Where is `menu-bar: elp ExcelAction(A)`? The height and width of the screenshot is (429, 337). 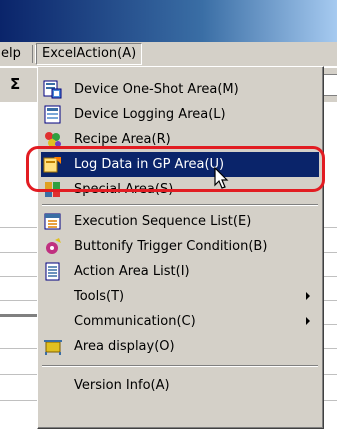 menu-bar: elp ExcelAction(A) is located at coordinates (168, 54).